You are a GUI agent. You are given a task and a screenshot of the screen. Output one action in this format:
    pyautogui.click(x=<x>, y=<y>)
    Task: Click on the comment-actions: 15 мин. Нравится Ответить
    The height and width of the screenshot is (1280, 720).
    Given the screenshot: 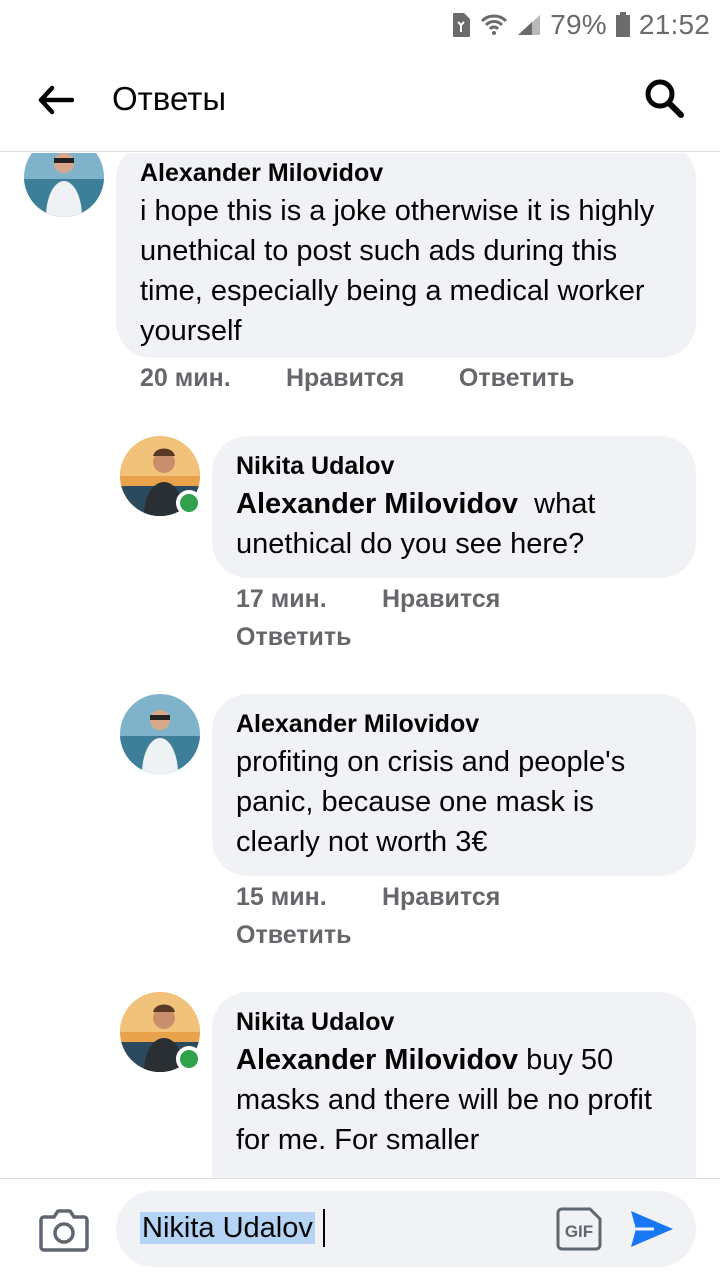 What is the action you would take?
    pyautogui.click(x=436, y=916)
    